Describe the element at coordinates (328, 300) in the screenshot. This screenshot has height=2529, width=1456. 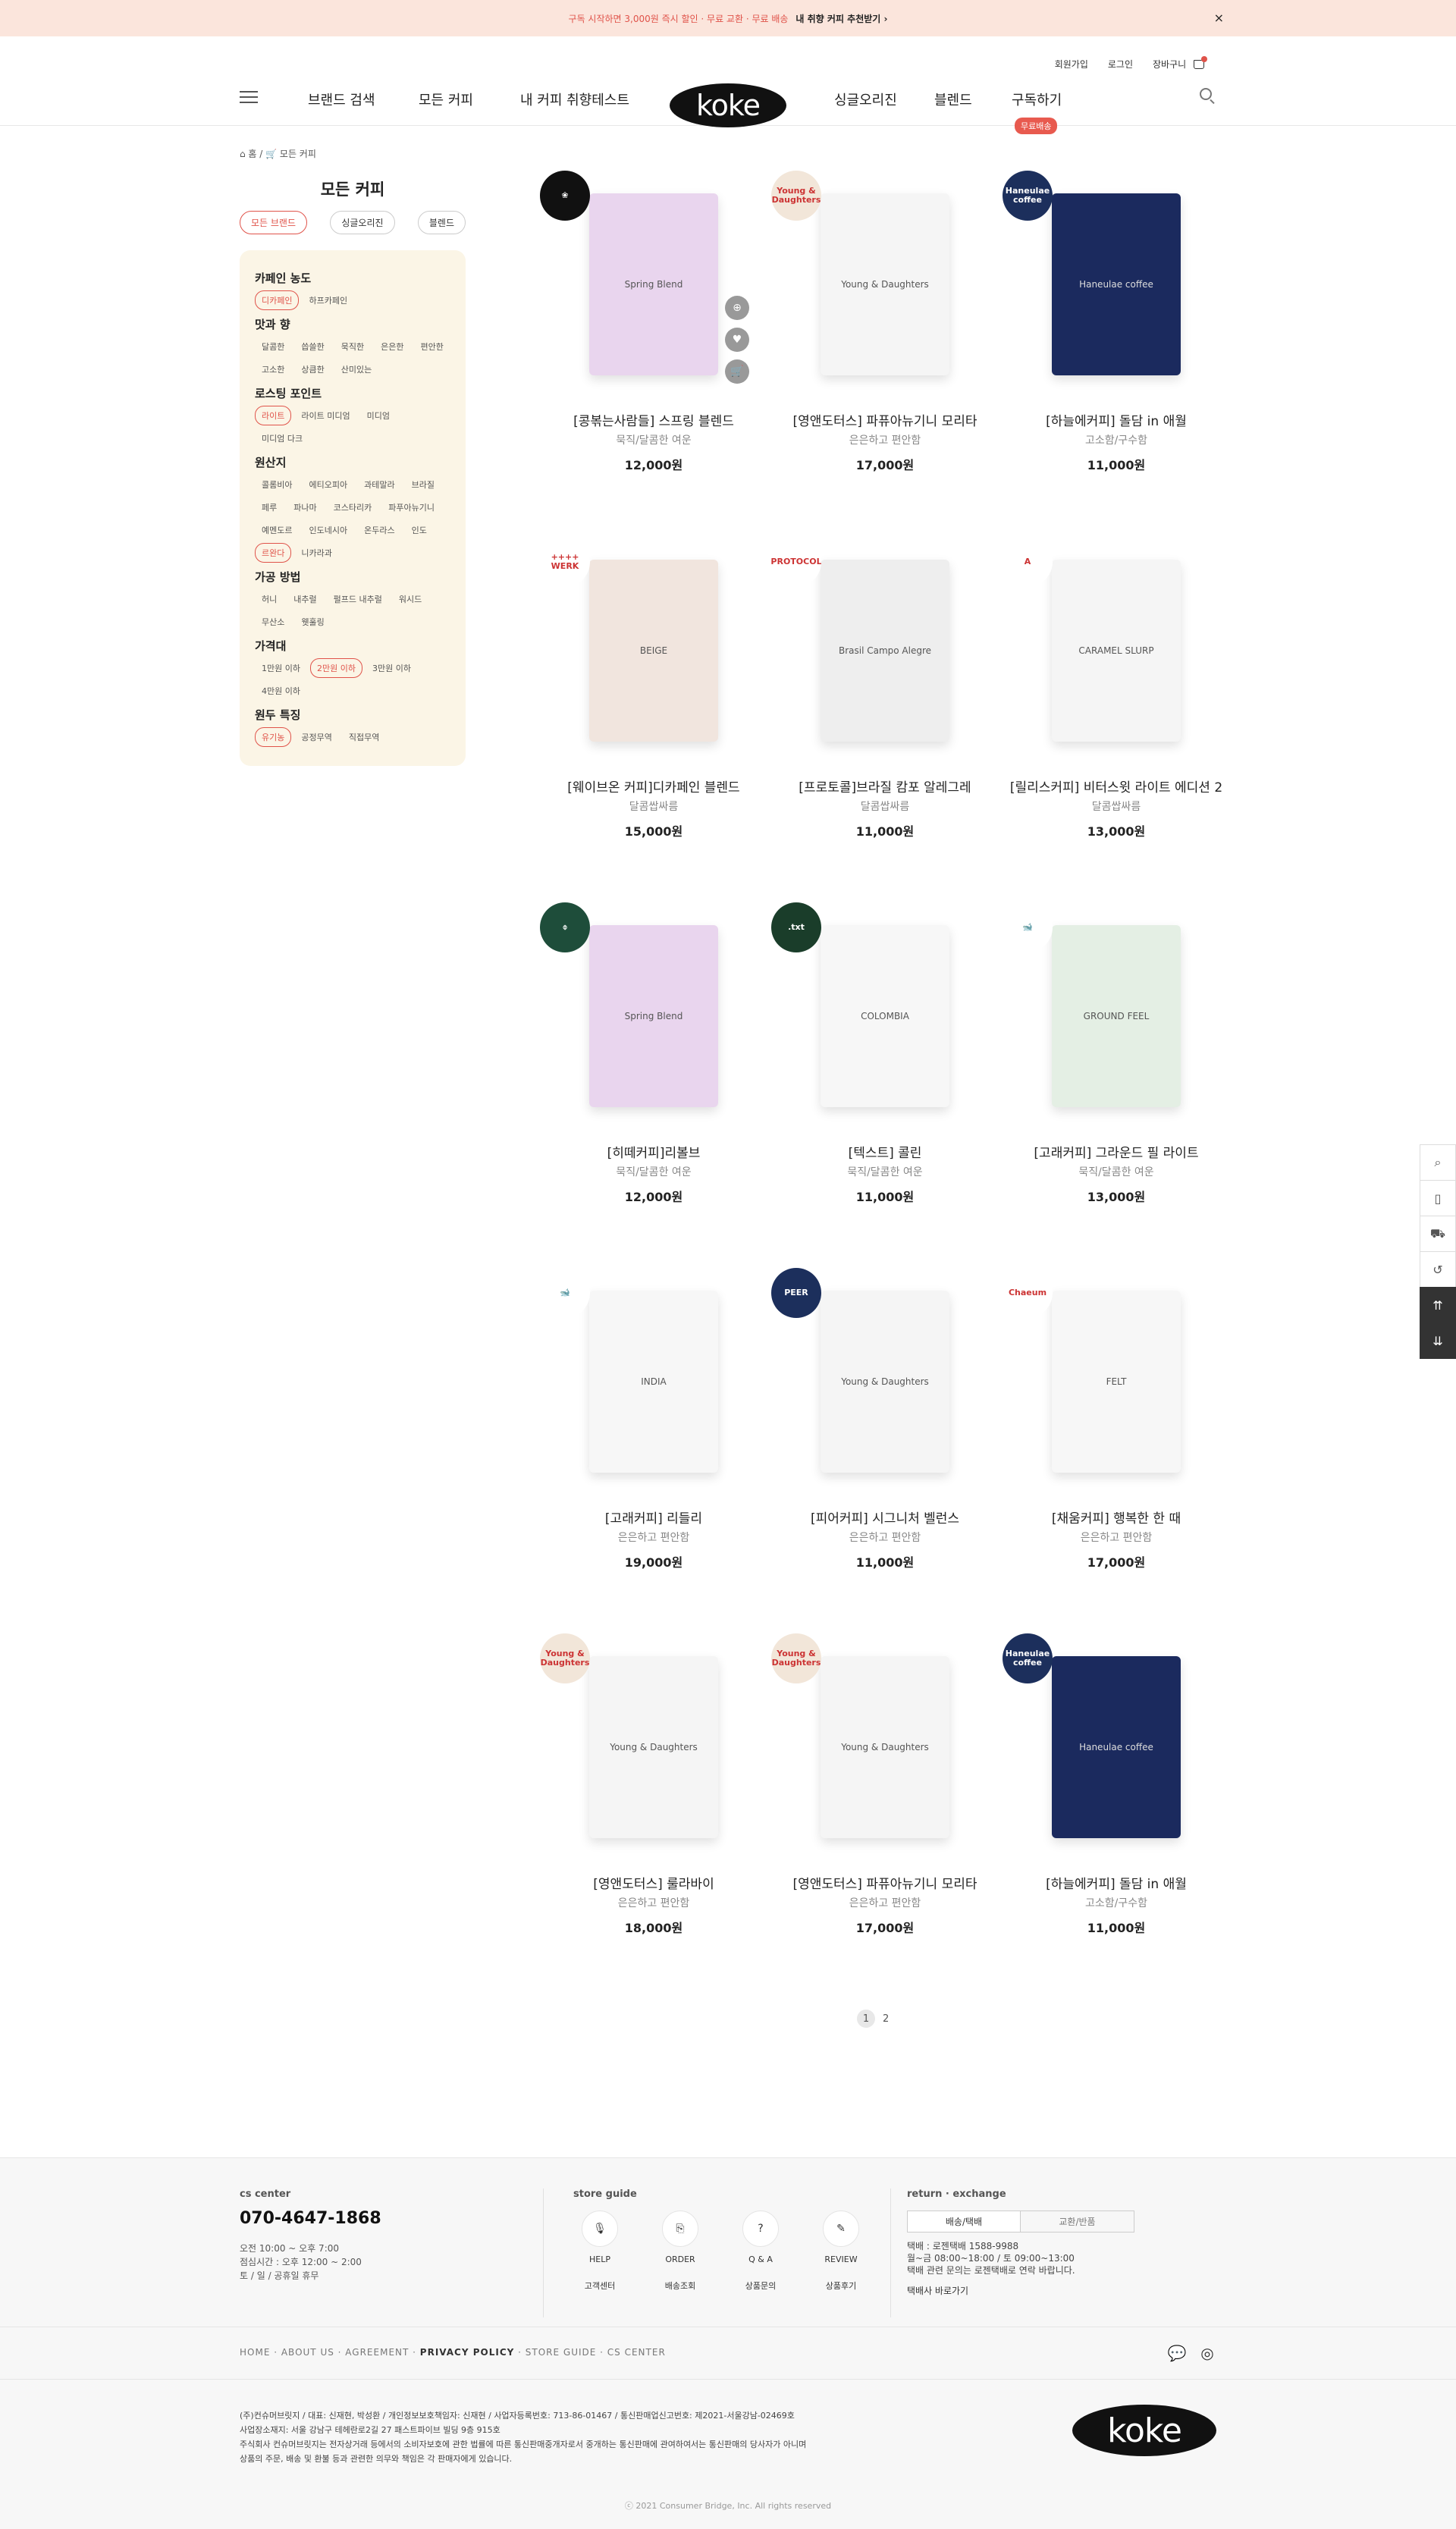
I see `filter-chip: 하프카페인` at that location.